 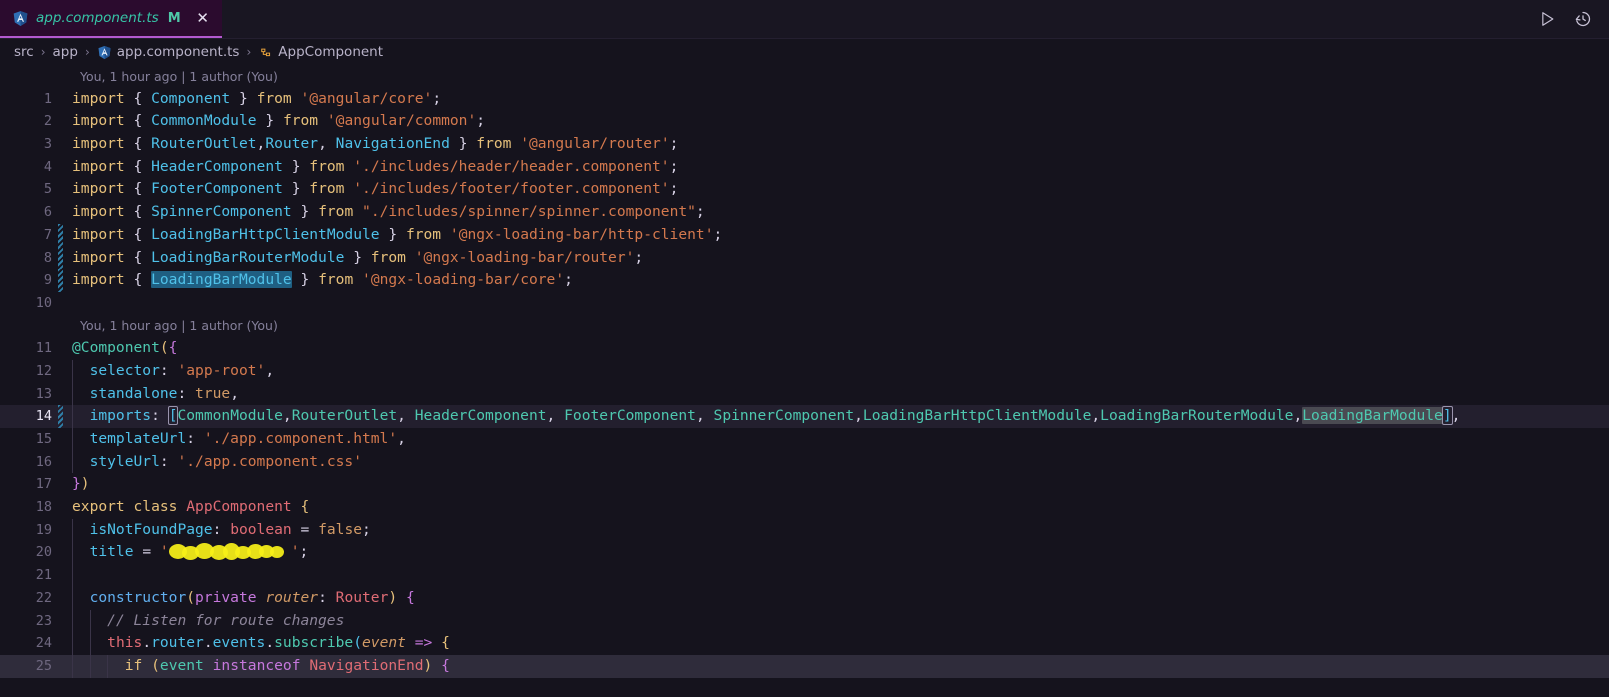 I want to click on breadcrumb-item-symbol: AppComponent, so click(x=320, y=52).